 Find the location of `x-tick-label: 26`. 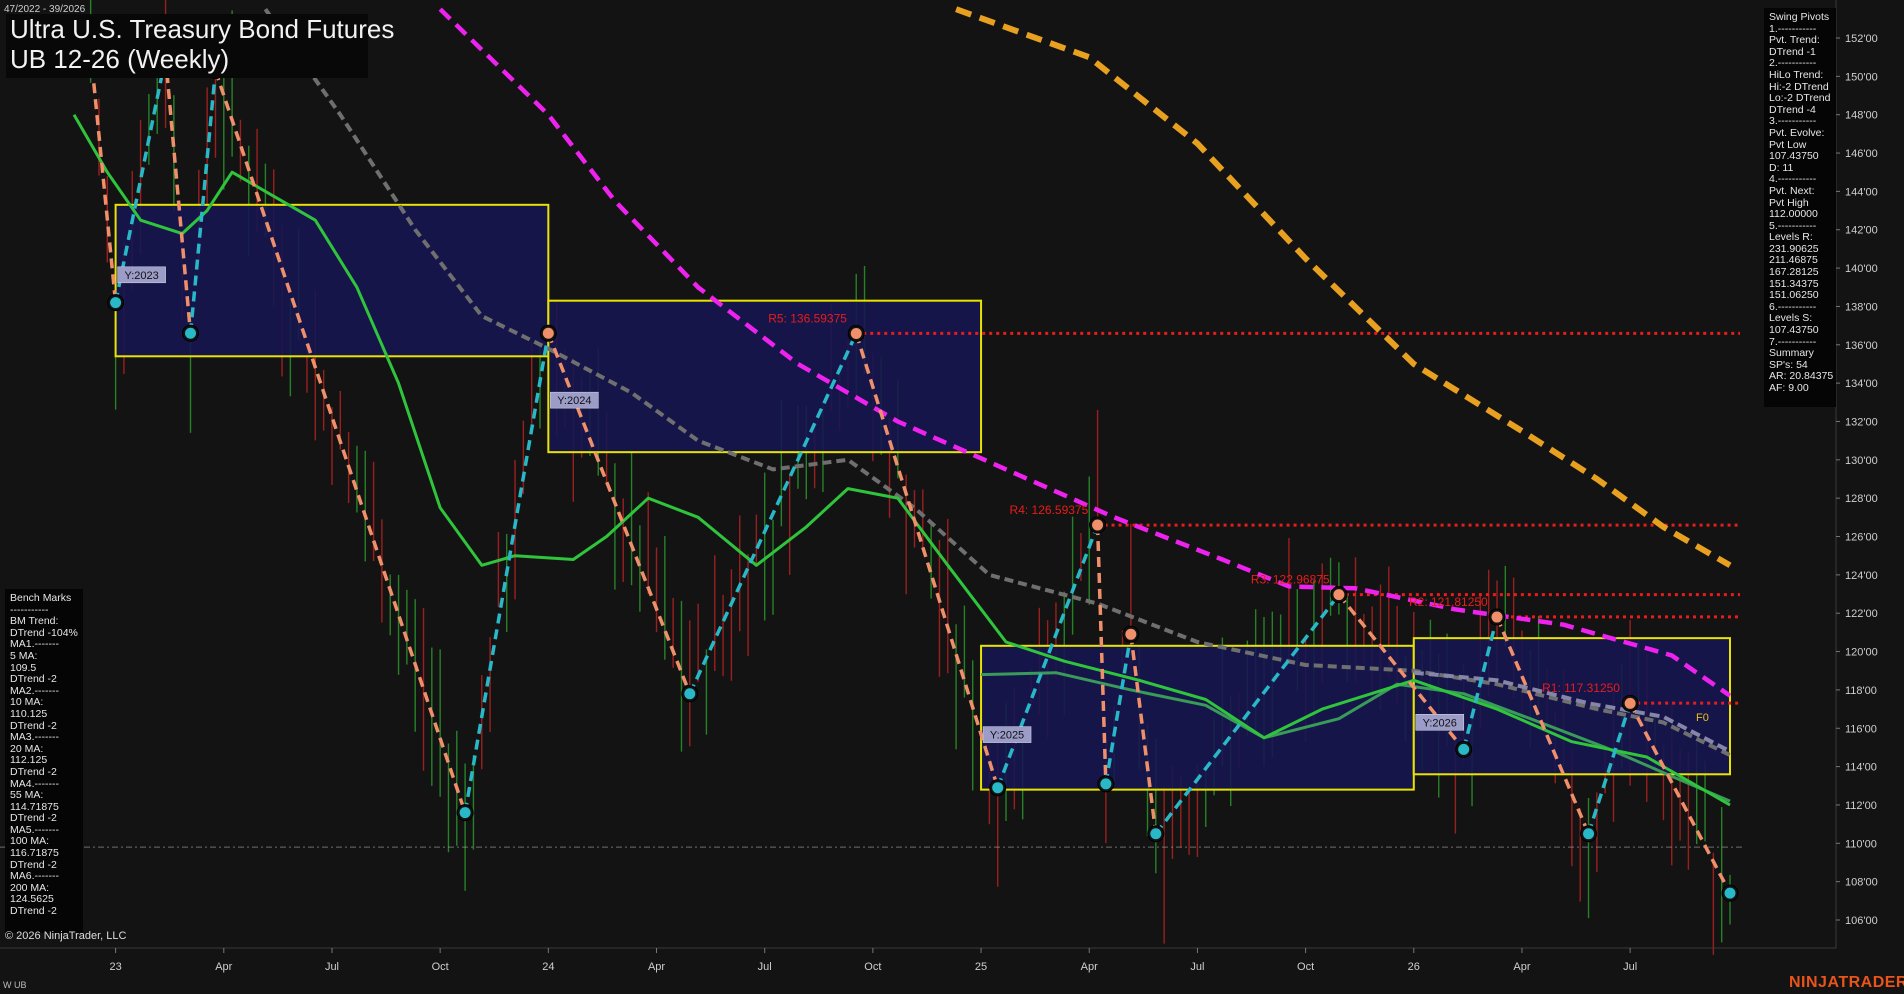

x-tick-label: 26 is located at coordinates (1414, 967).